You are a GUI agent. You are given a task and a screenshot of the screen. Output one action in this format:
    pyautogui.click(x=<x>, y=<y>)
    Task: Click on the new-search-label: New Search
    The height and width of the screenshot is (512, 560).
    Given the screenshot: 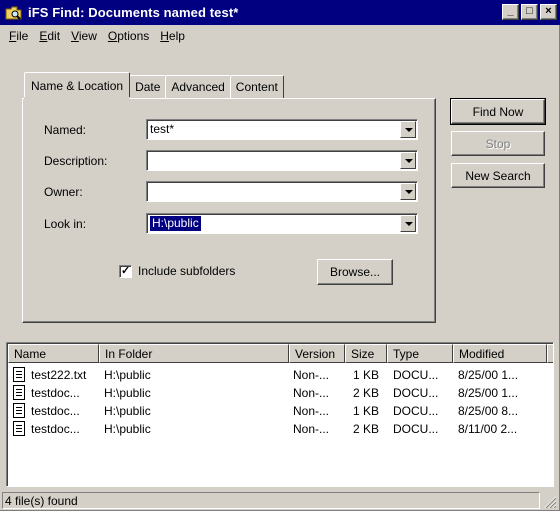 What is the action you would take?
    pyautogui.click(x=498, y=175)
    